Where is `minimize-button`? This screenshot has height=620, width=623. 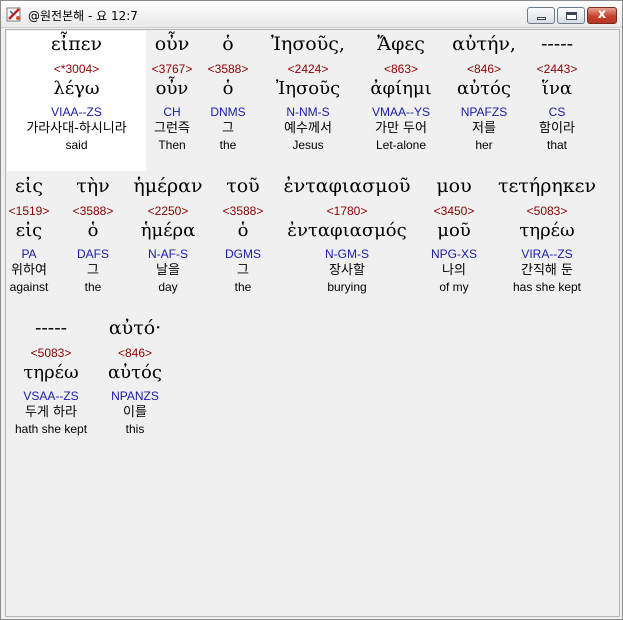 minimize-button is located at coordinates (541, 15).